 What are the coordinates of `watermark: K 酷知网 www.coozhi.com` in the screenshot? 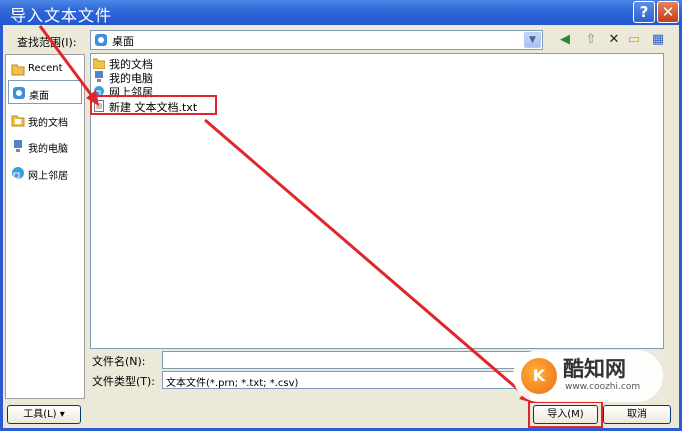 It's located at (588, 376).